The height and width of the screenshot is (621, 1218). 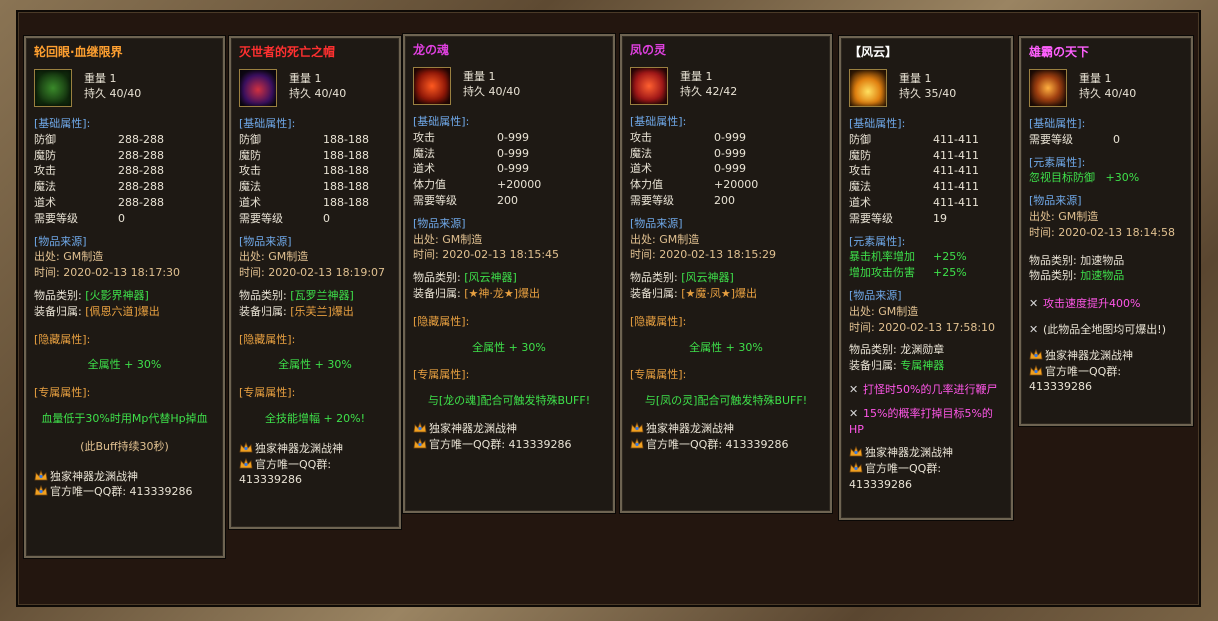 I want to click on element-label: 暴击机率增加, so click(x=882, y=257).